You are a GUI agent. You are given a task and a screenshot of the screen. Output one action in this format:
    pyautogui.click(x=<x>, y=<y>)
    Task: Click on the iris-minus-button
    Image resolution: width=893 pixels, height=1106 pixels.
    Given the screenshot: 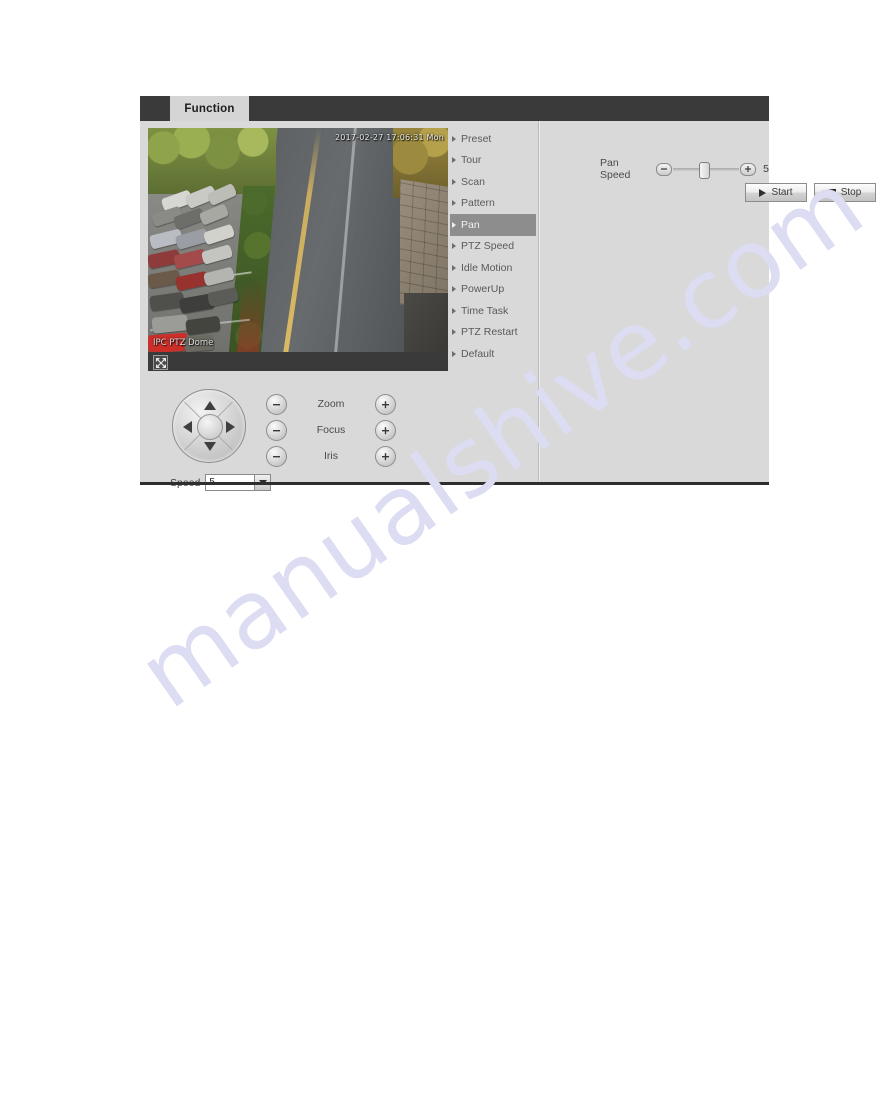 What is the action you would take?
    pyautogui.click(x=276, y=456)
    